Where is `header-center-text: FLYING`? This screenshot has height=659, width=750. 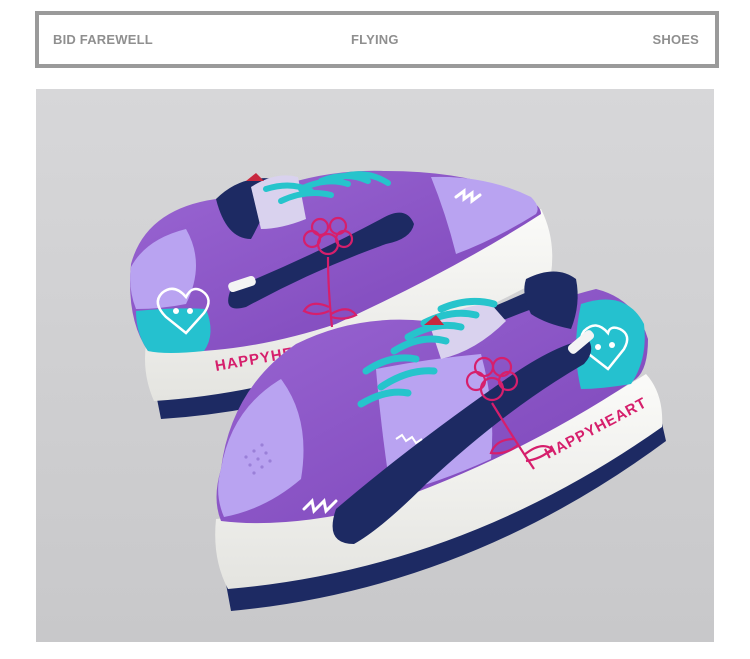 header-center-text: FLYING is located at coordinates (375, 39).